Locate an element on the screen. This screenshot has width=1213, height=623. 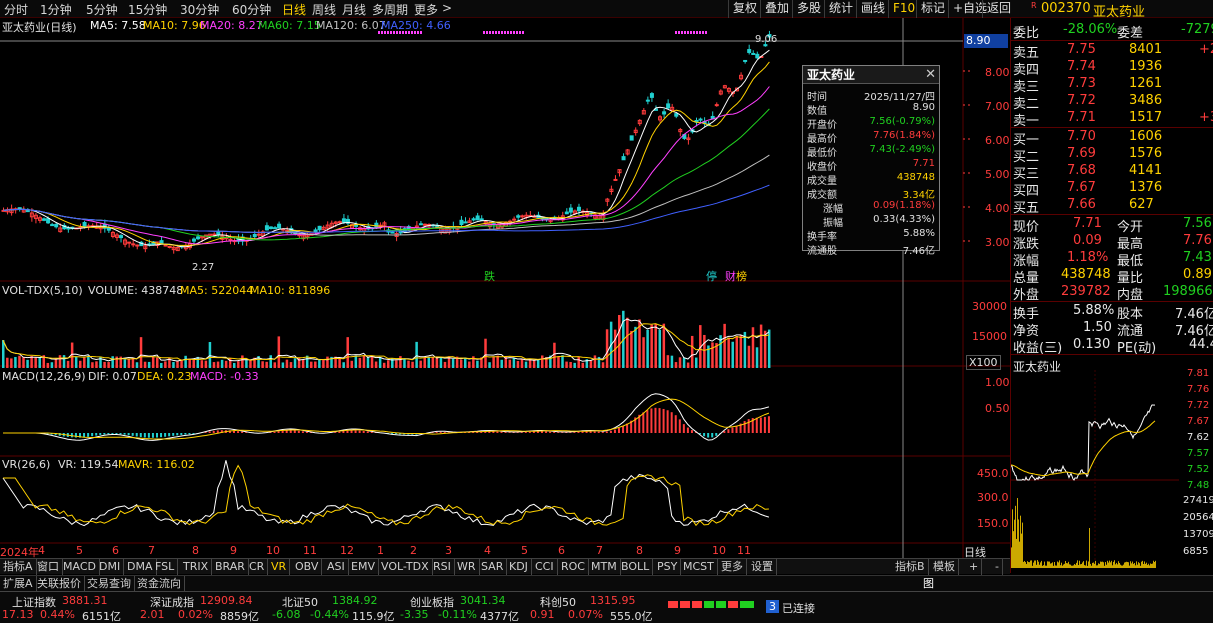
indicator-tab-5: FSL is located at coordinates (165, 567).